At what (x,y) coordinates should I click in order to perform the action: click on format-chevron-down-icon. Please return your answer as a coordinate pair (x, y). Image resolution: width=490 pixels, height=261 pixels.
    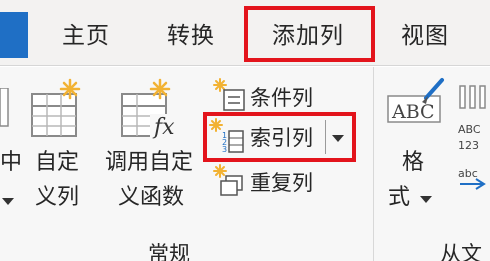
    Looking at the image, I should click on (426, 199).